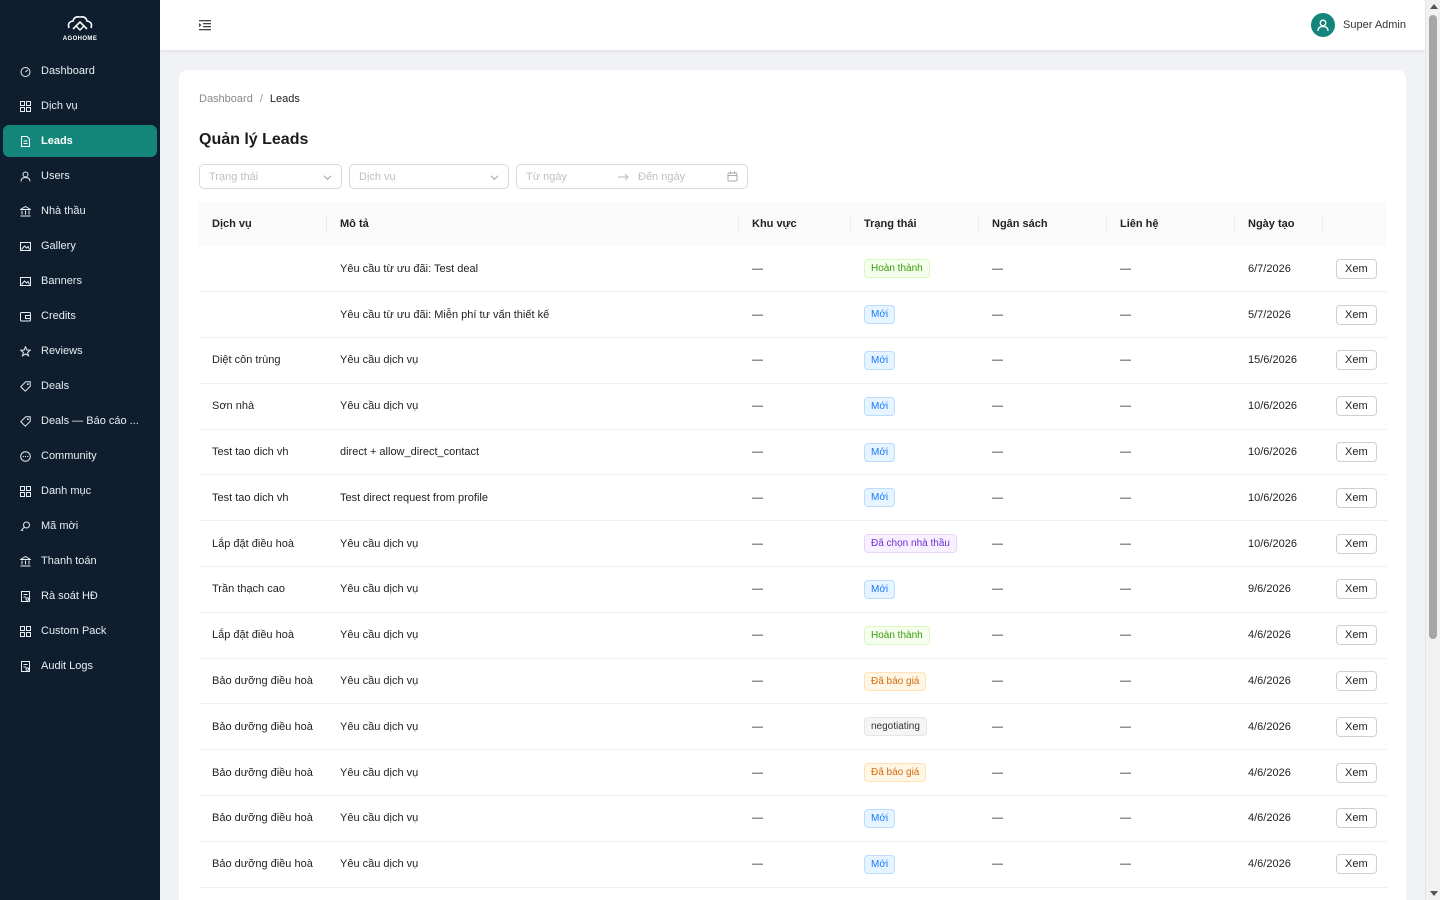 The image size is (1440, 900). Describe the element at coordinates (80, 456) in the screenshot. I see `sidebar-item-community: Community` at that location.